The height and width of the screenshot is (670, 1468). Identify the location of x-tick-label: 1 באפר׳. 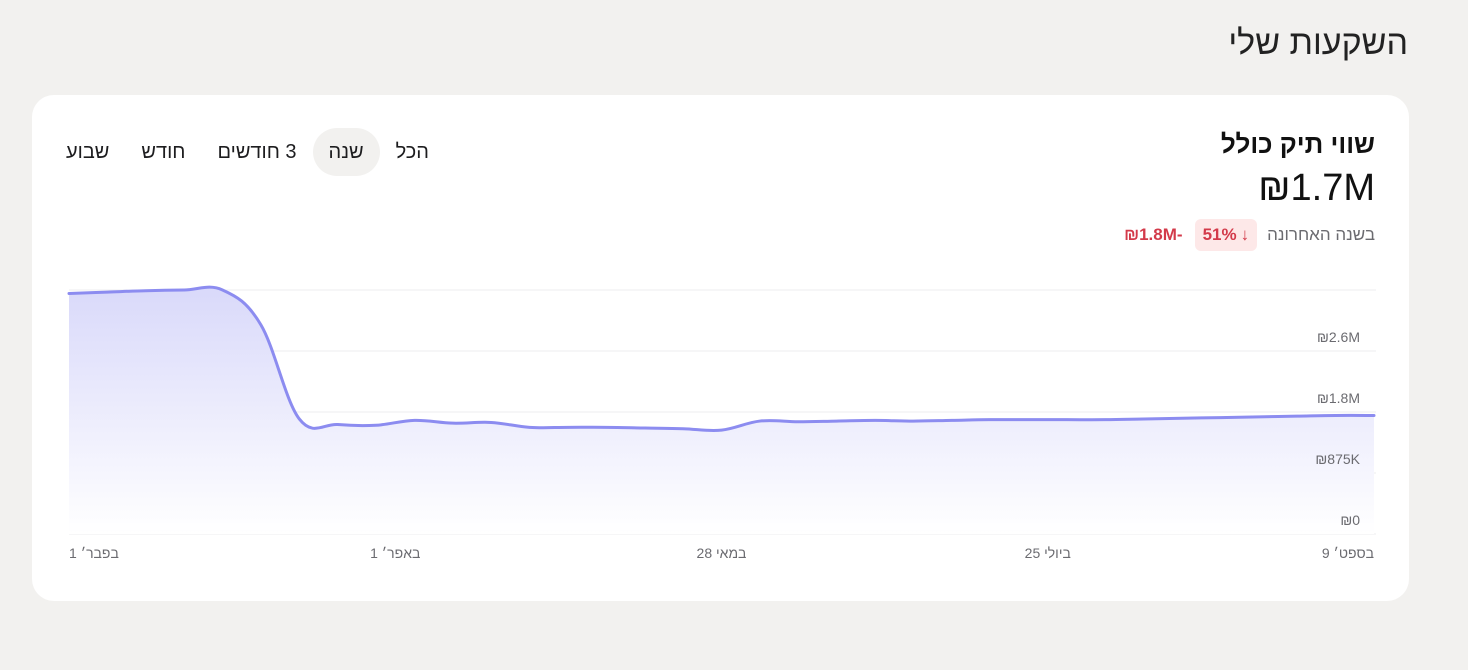
(395, 553).